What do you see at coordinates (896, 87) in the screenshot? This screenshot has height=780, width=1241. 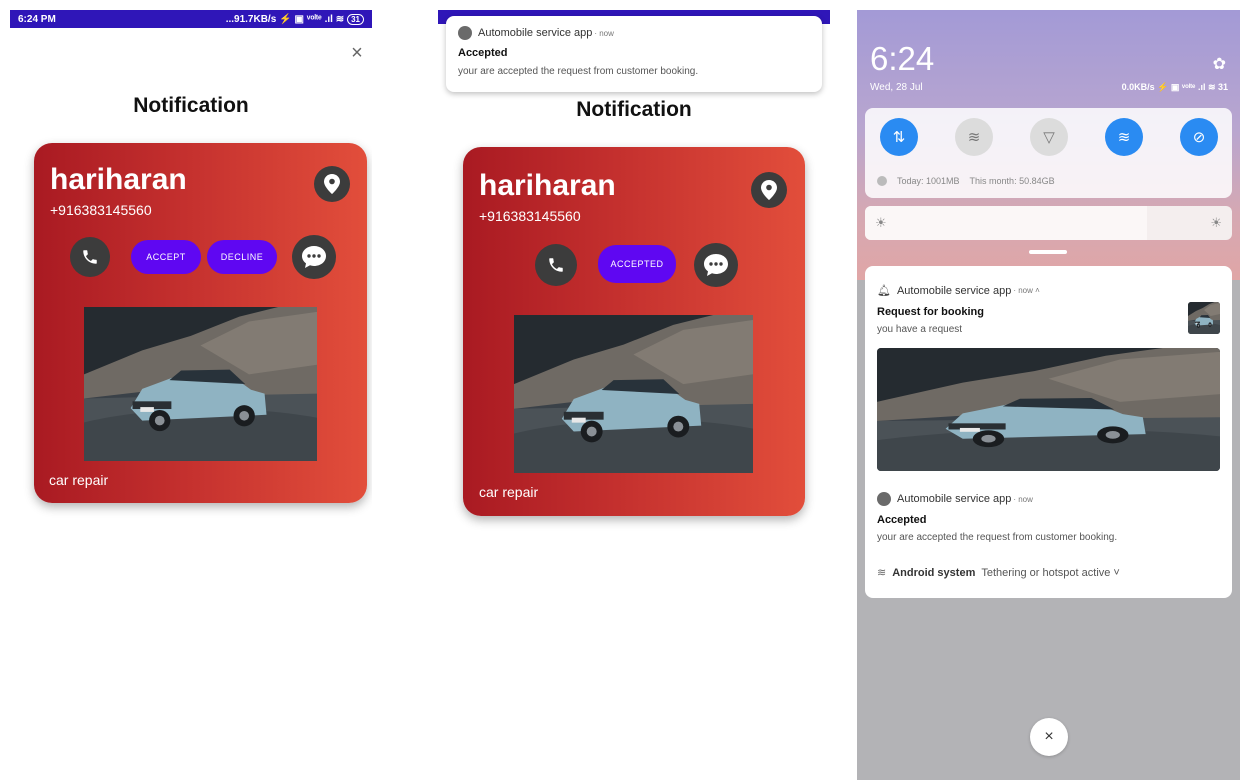 I see `date: Wed, 28 Jul` at bounding box center [896, 87].